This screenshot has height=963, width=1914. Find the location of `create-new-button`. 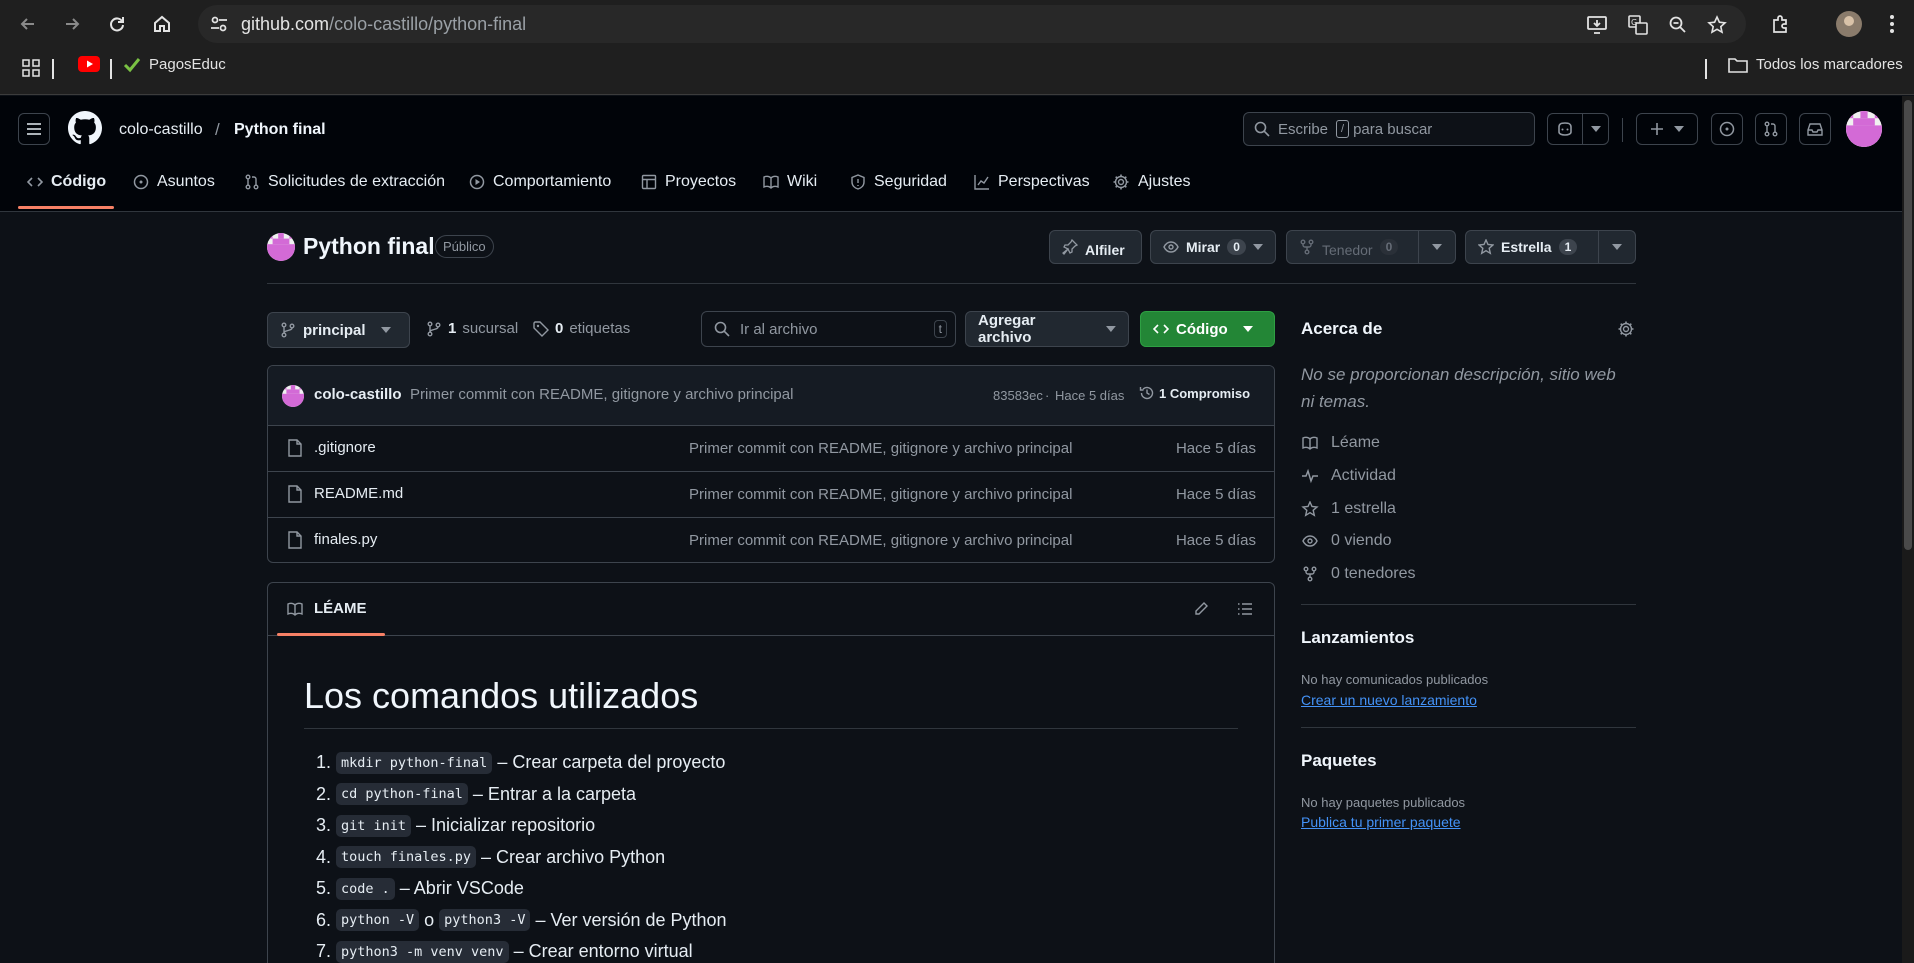

create-new-button is located at coordinates (1667, 129).